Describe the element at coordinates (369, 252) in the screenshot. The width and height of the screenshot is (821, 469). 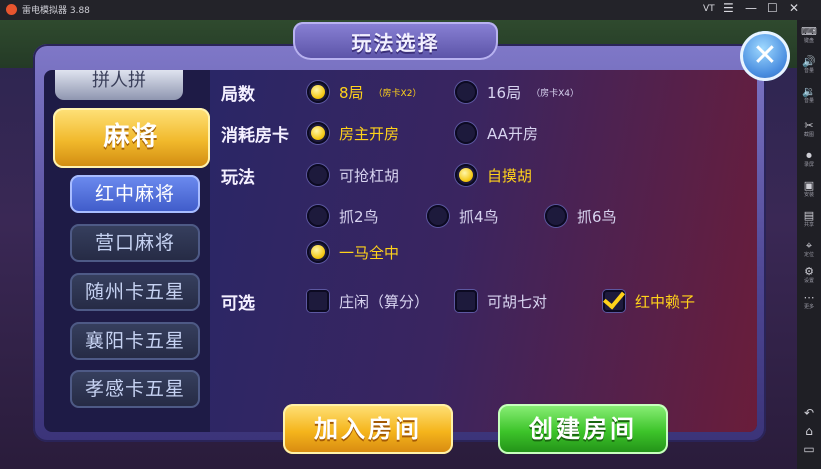
I see `option-label: 一马全中` at that location.